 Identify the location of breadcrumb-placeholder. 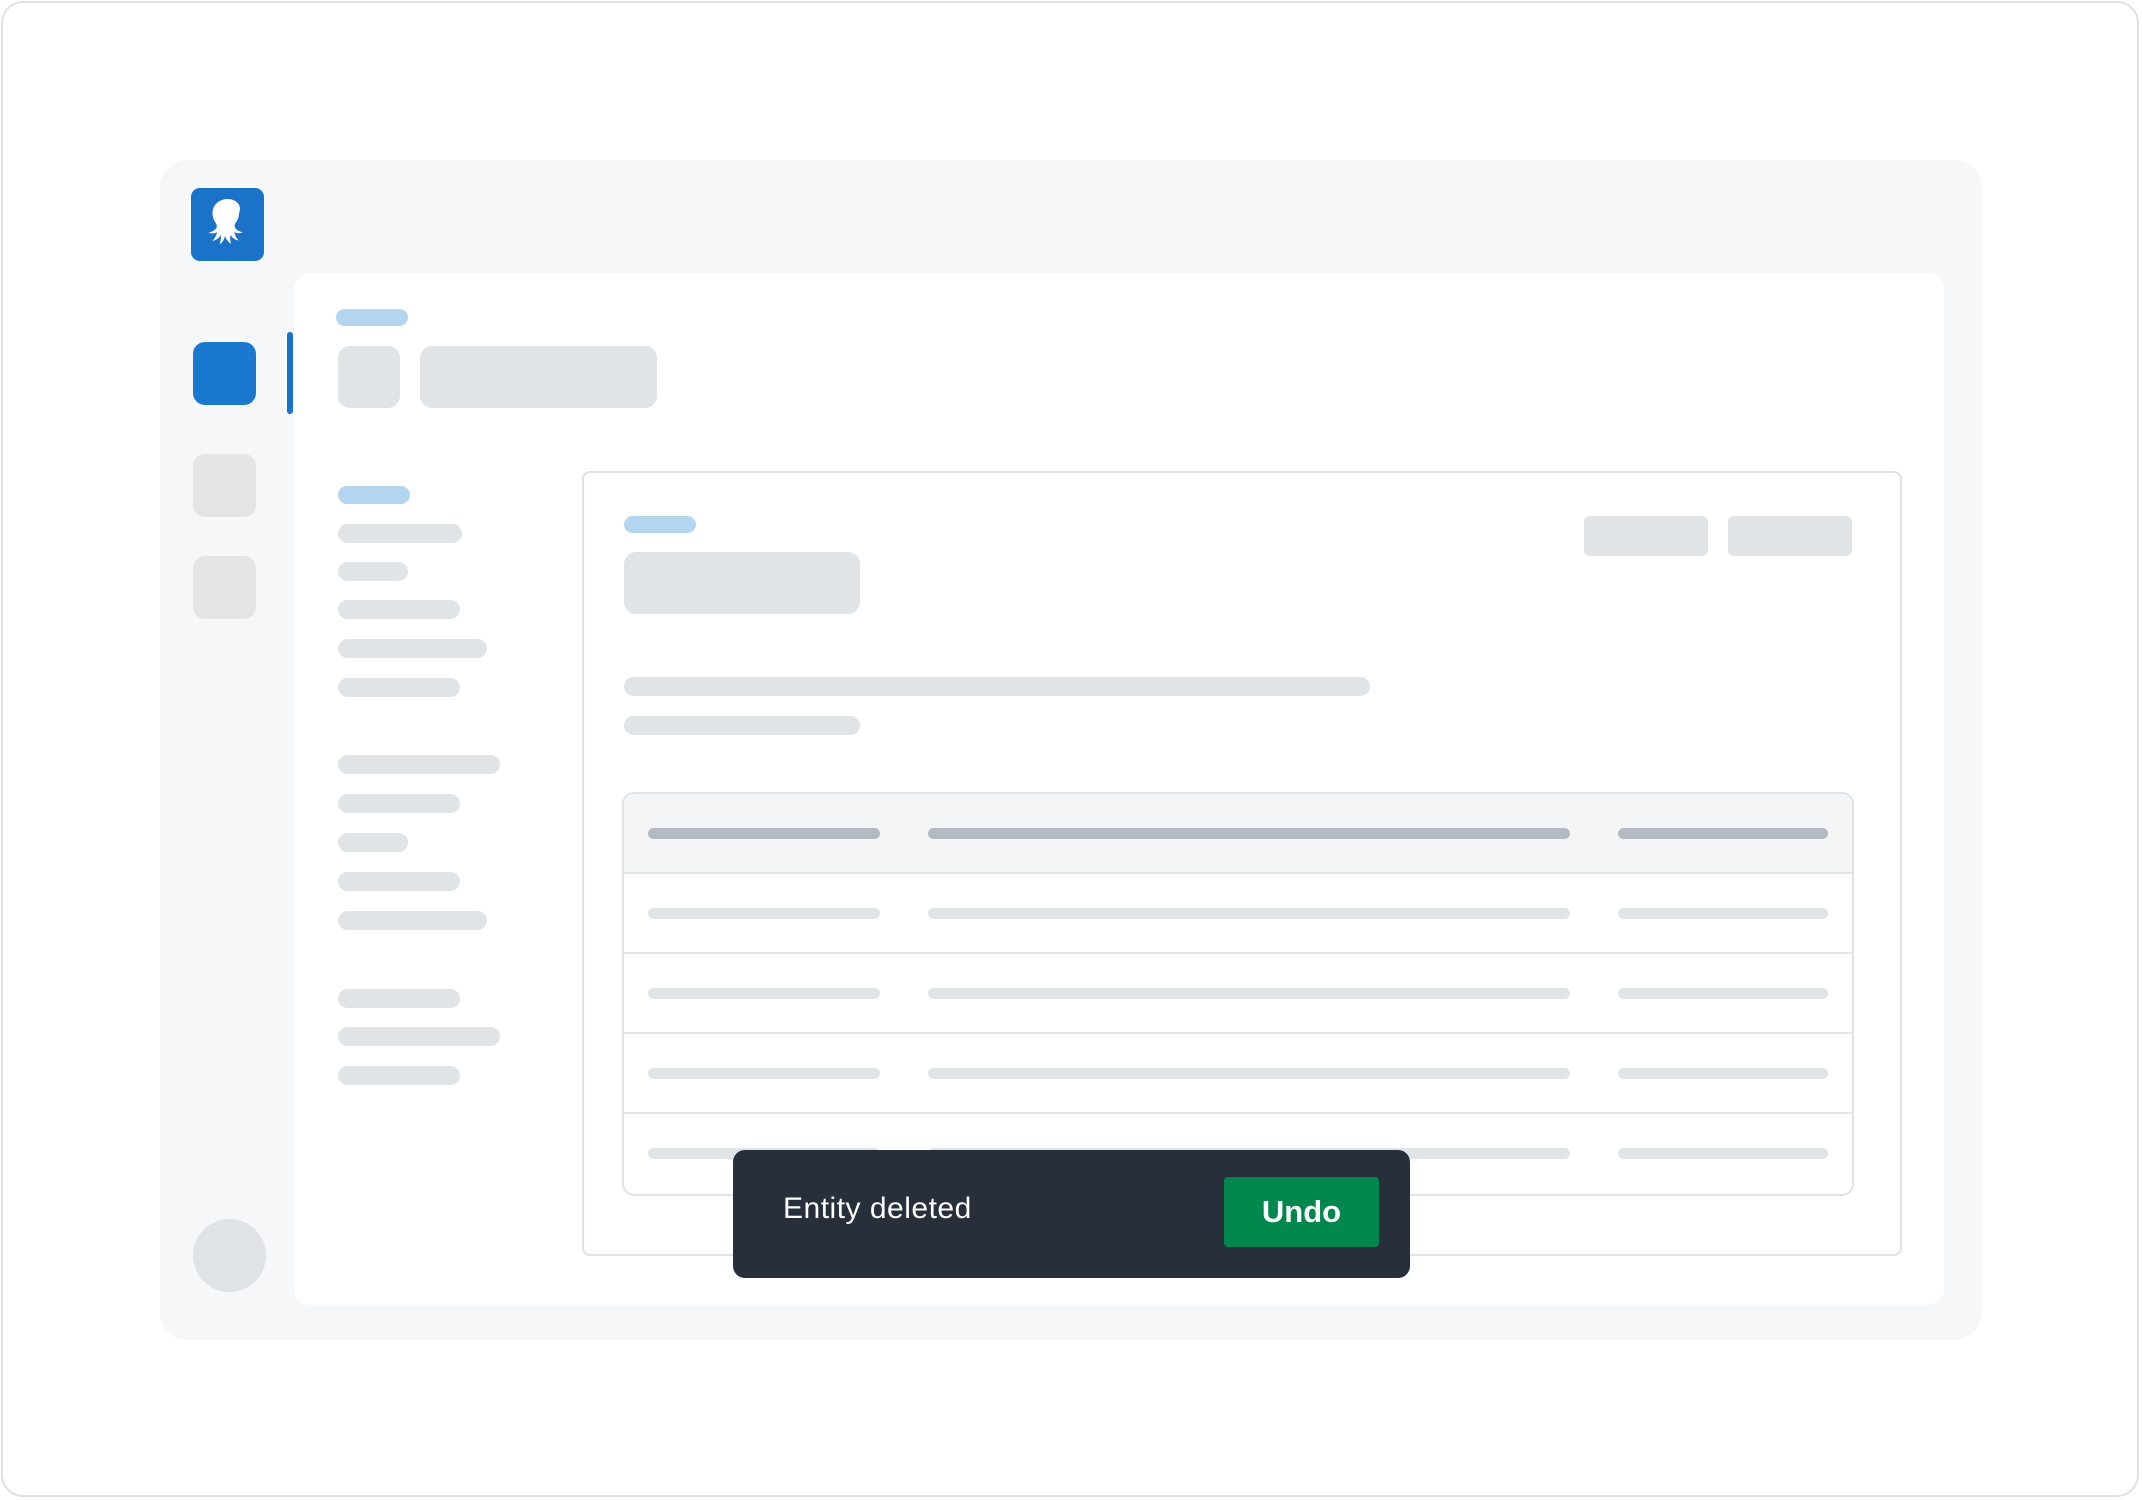
(372, 317).